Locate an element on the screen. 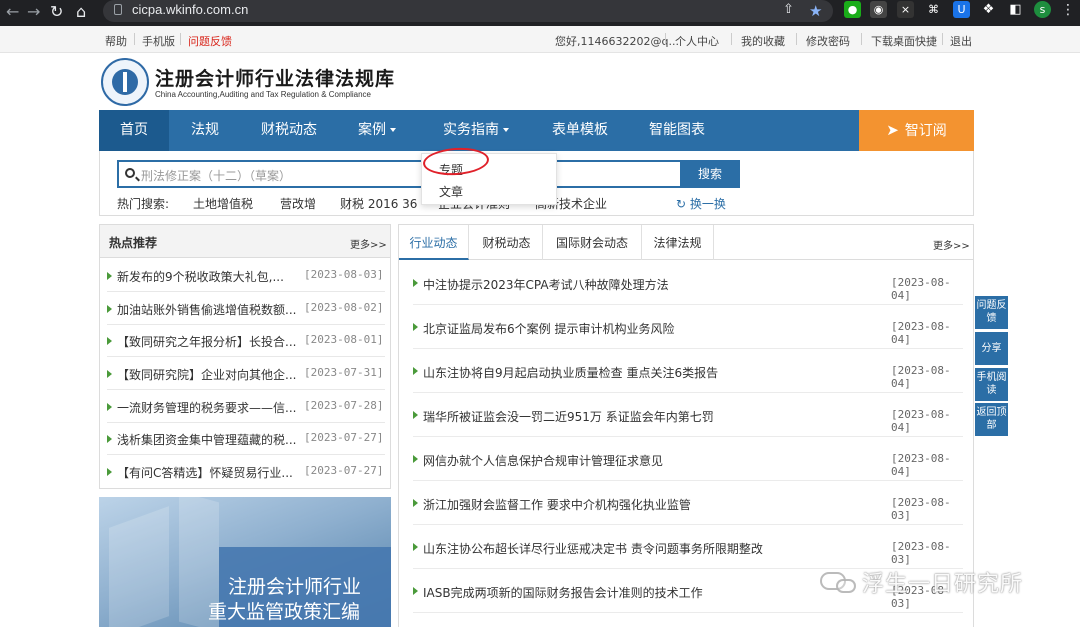 This screenshot has height=627, width=1080. address-bar: cicpa.wkinfo.com.cn is located at coordinates (468, 11).